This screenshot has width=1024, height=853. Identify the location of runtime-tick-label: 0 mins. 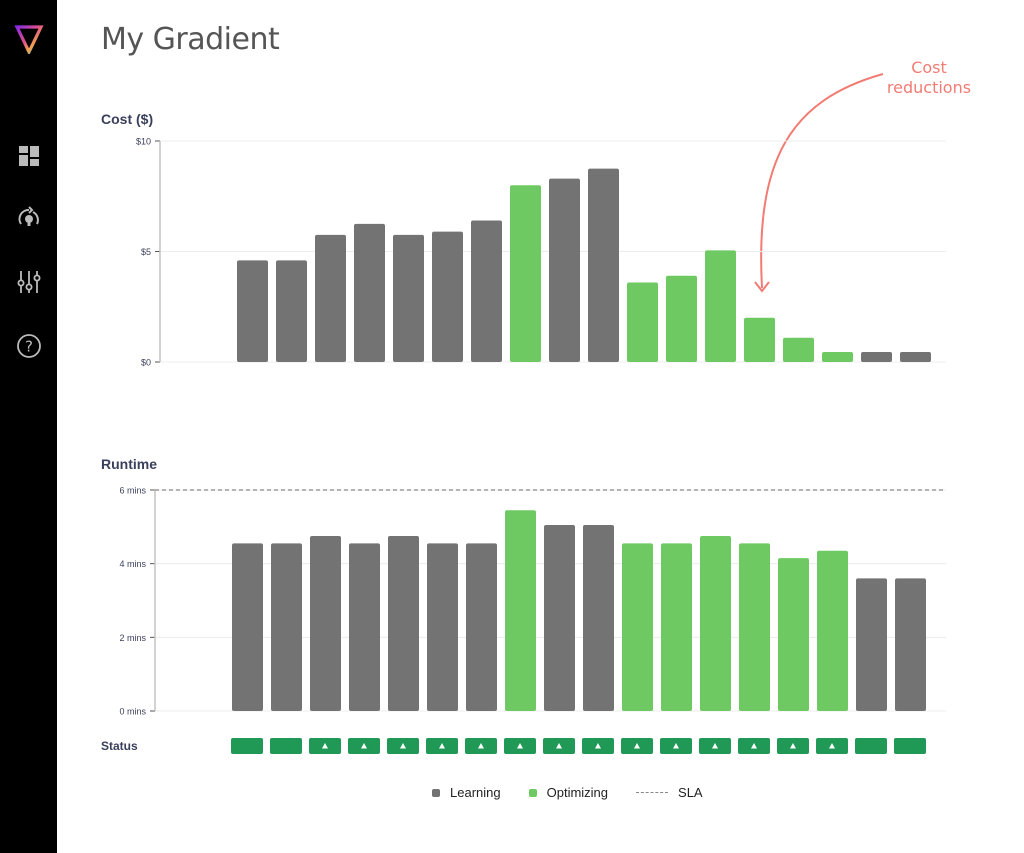
(132, 712).